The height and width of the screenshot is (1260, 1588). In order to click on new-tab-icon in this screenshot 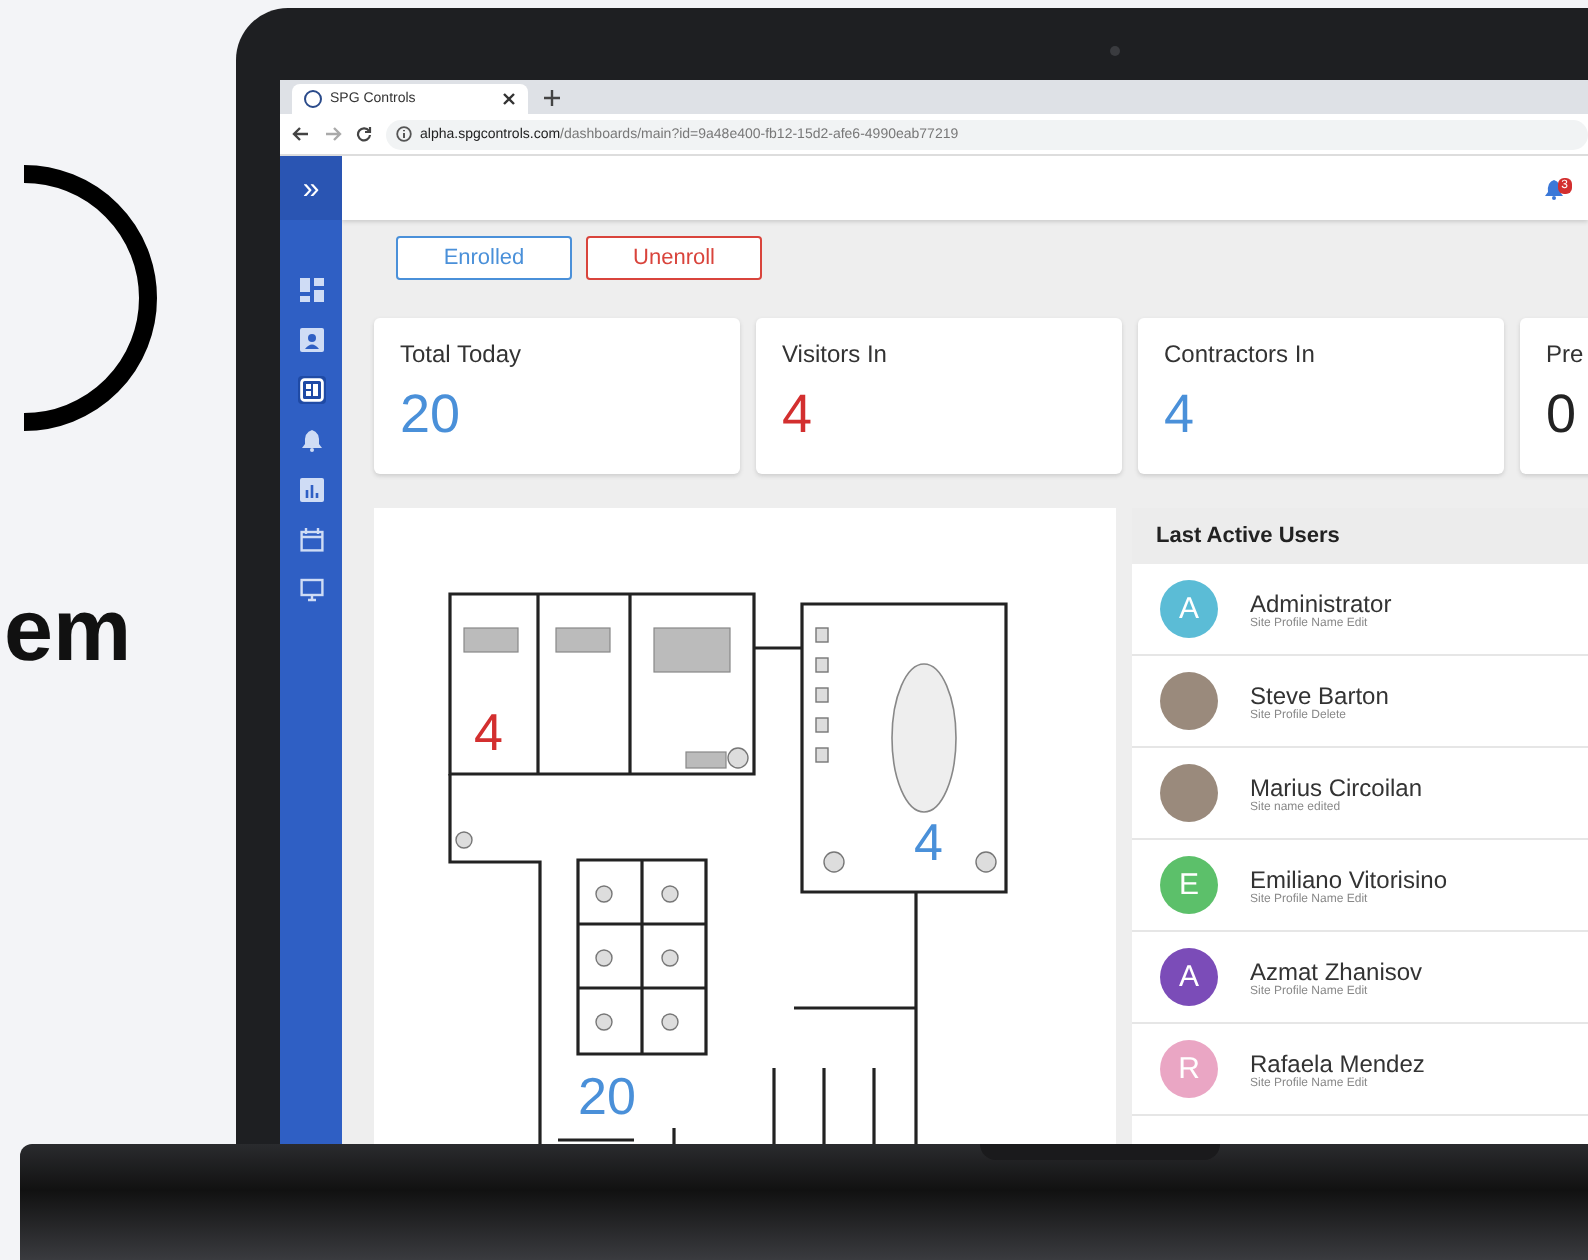, I will do `click(552, 98)`.